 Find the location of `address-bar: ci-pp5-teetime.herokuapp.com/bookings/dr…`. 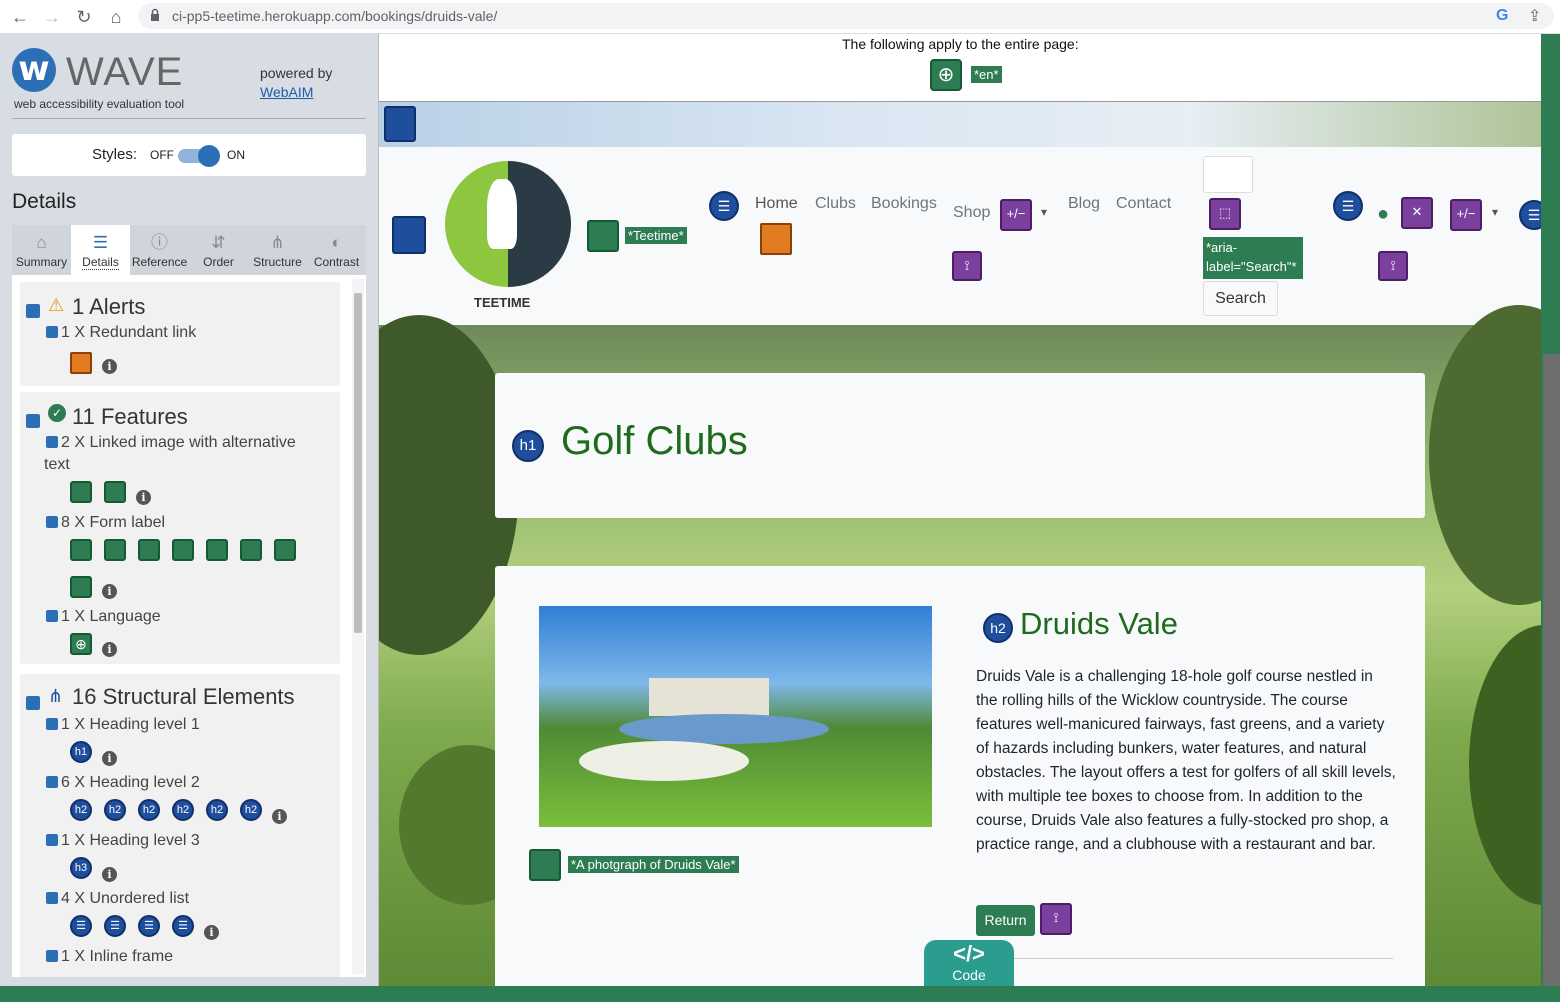

address-bar: ci-pp5-teetime.herokuapp.com/bookings/dr… is located at coordinates (846, 16).